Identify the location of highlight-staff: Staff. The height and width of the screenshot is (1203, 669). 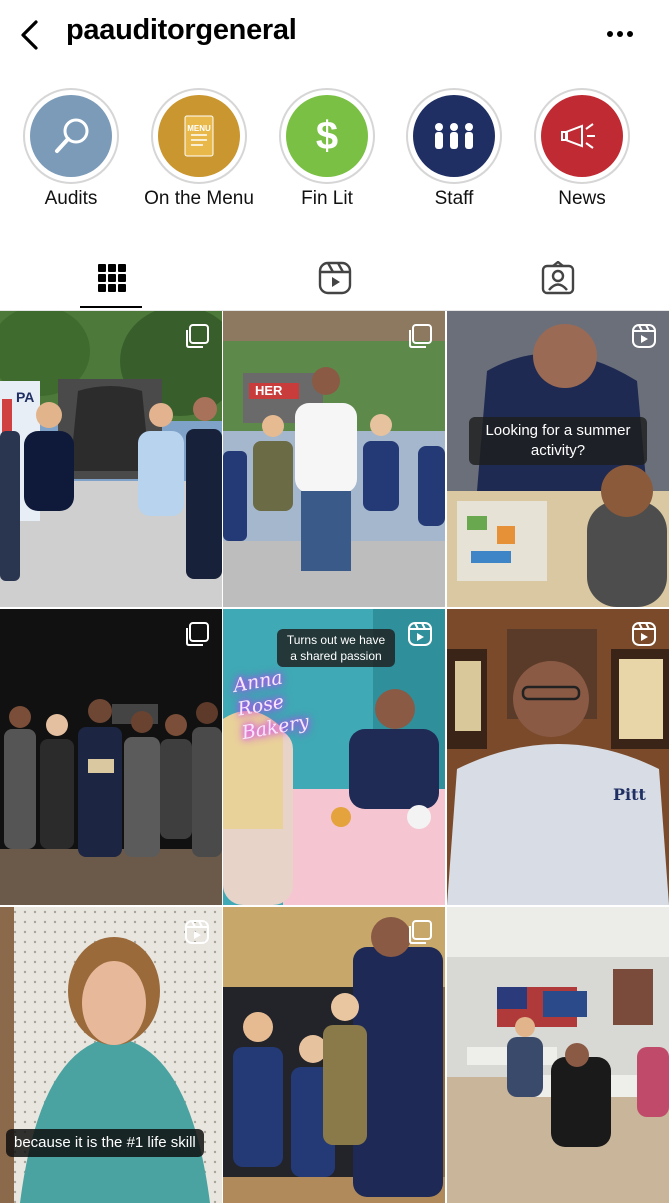
(454, 149).